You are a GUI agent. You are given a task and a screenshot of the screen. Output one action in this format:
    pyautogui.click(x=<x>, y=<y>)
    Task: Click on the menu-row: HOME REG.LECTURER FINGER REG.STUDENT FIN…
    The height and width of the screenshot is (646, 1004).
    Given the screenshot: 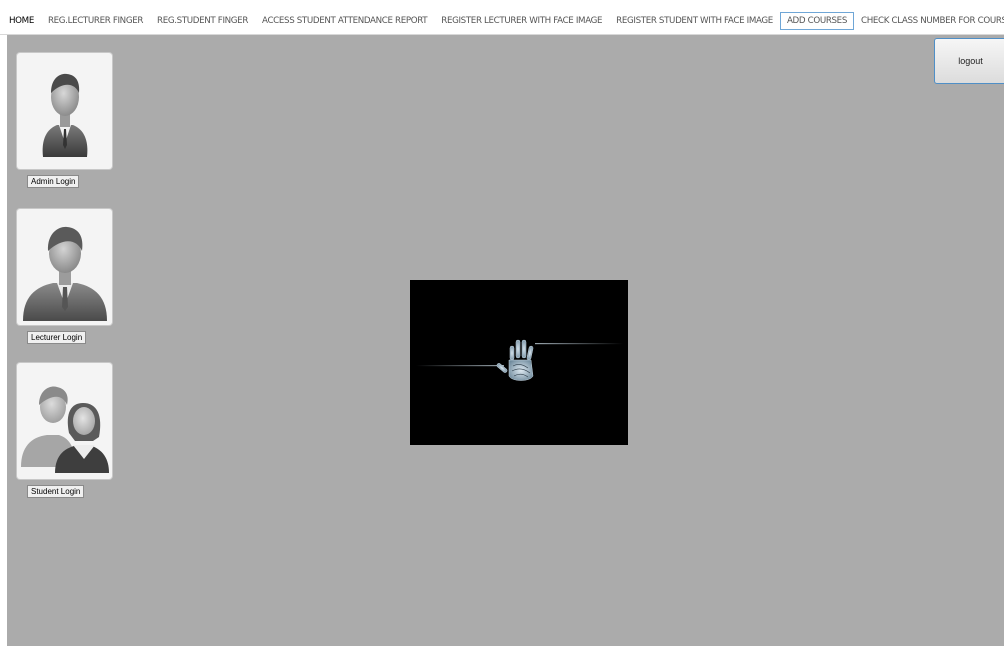 What is the action you would take?
    pyautogui.click(x=503, y=21)
    